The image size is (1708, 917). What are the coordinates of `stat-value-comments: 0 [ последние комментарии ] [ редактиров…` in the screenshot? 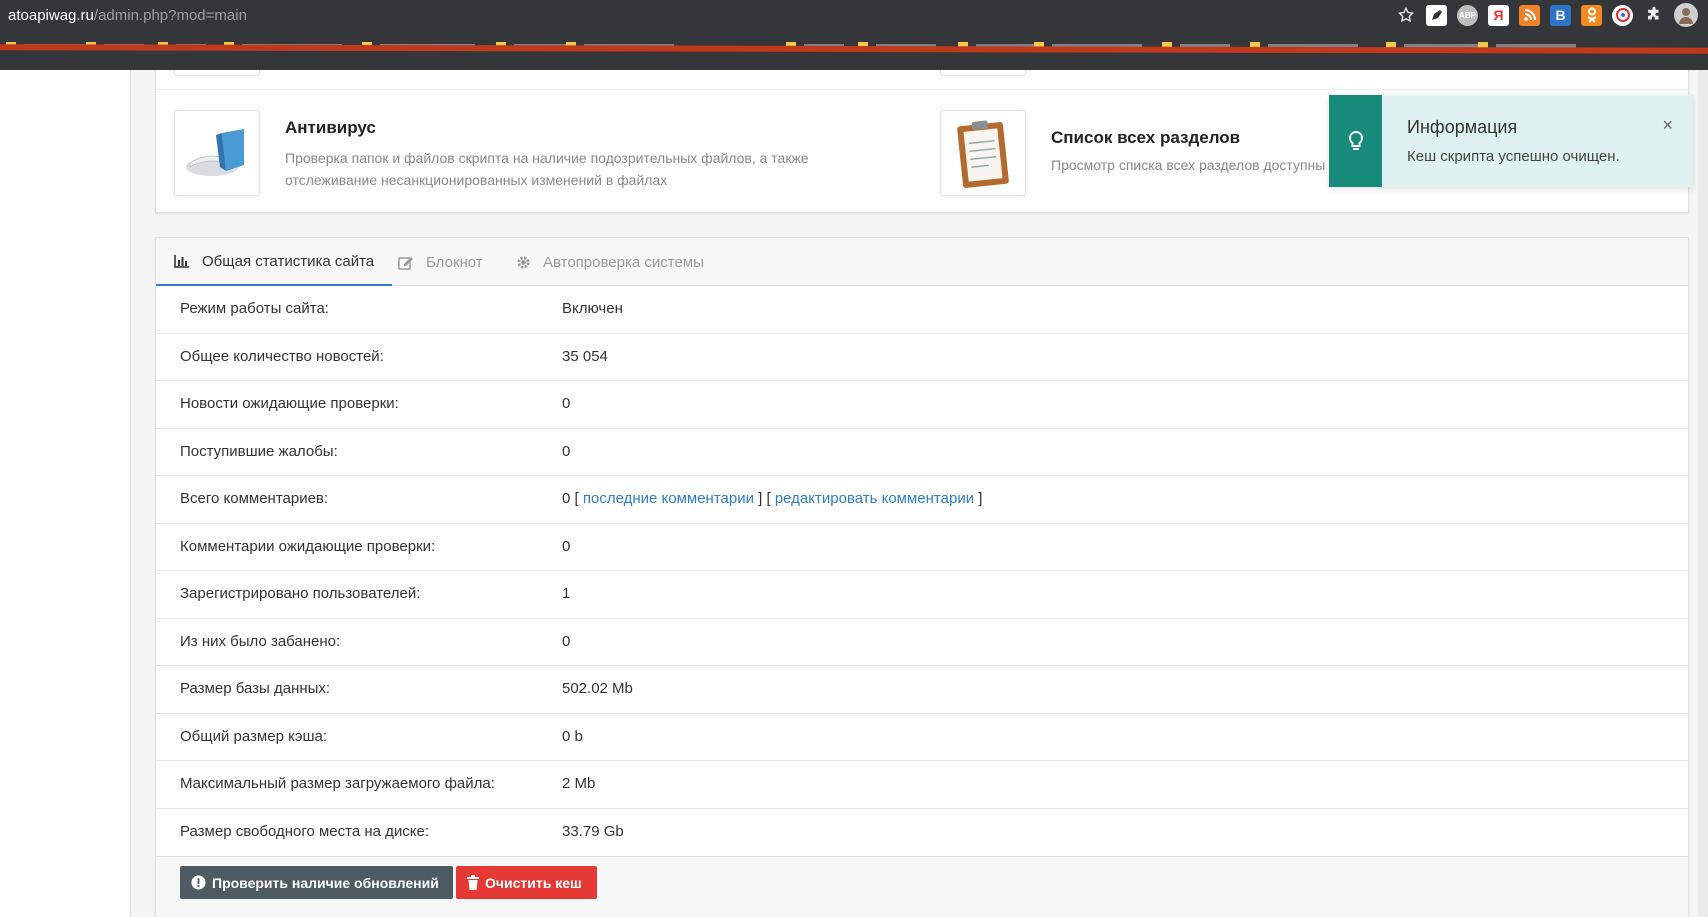 It's located at (772, 498).